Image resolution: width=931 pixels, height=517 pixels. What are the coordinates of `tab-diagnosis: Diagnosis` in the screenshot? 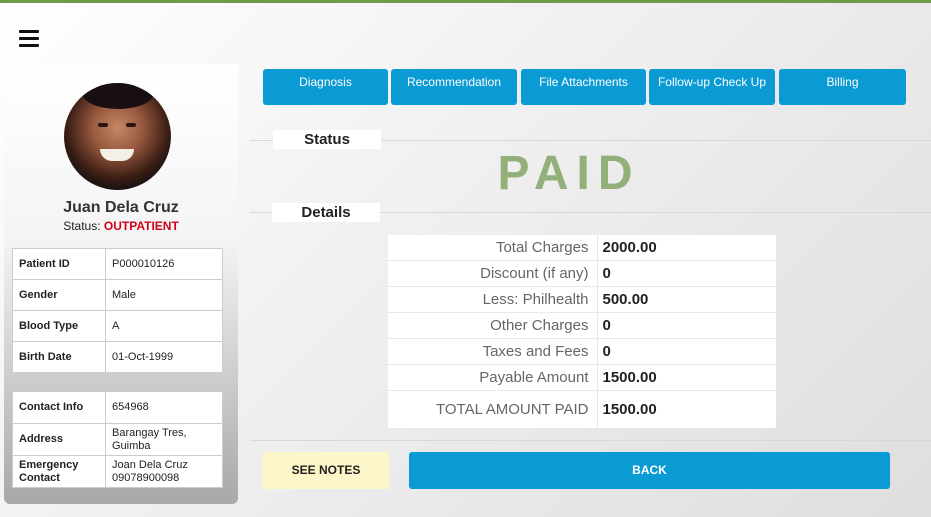 It's located at (325, 87).